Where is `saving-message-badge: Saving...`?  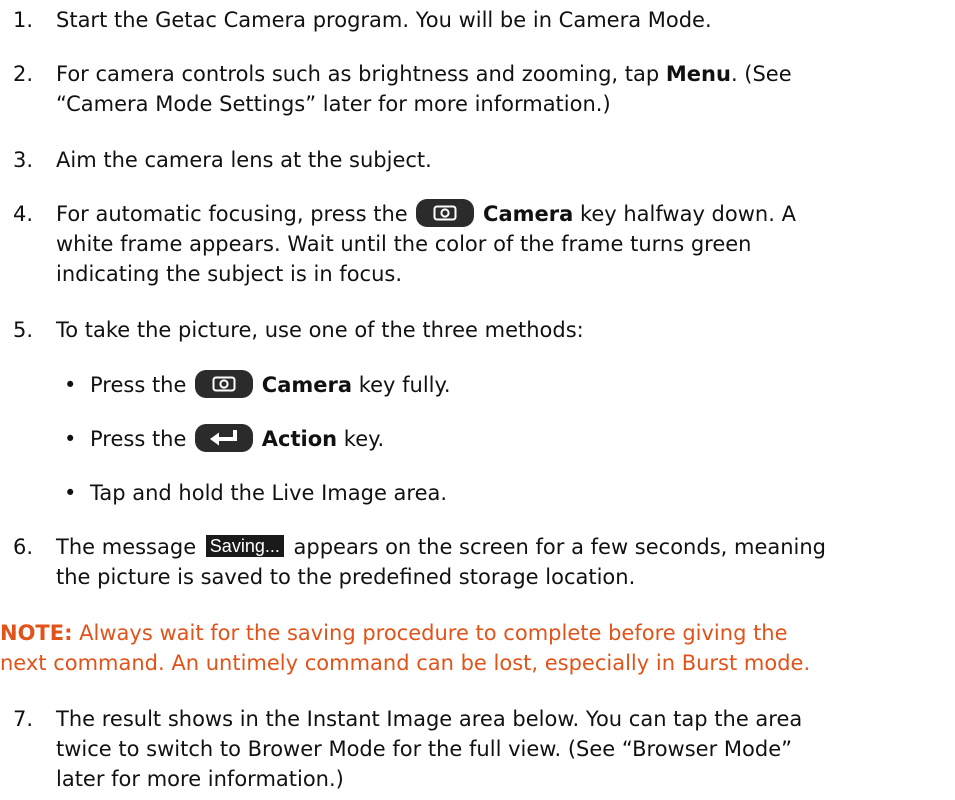 saving-message-badge: Saving... is located at coordinates (244, 546).